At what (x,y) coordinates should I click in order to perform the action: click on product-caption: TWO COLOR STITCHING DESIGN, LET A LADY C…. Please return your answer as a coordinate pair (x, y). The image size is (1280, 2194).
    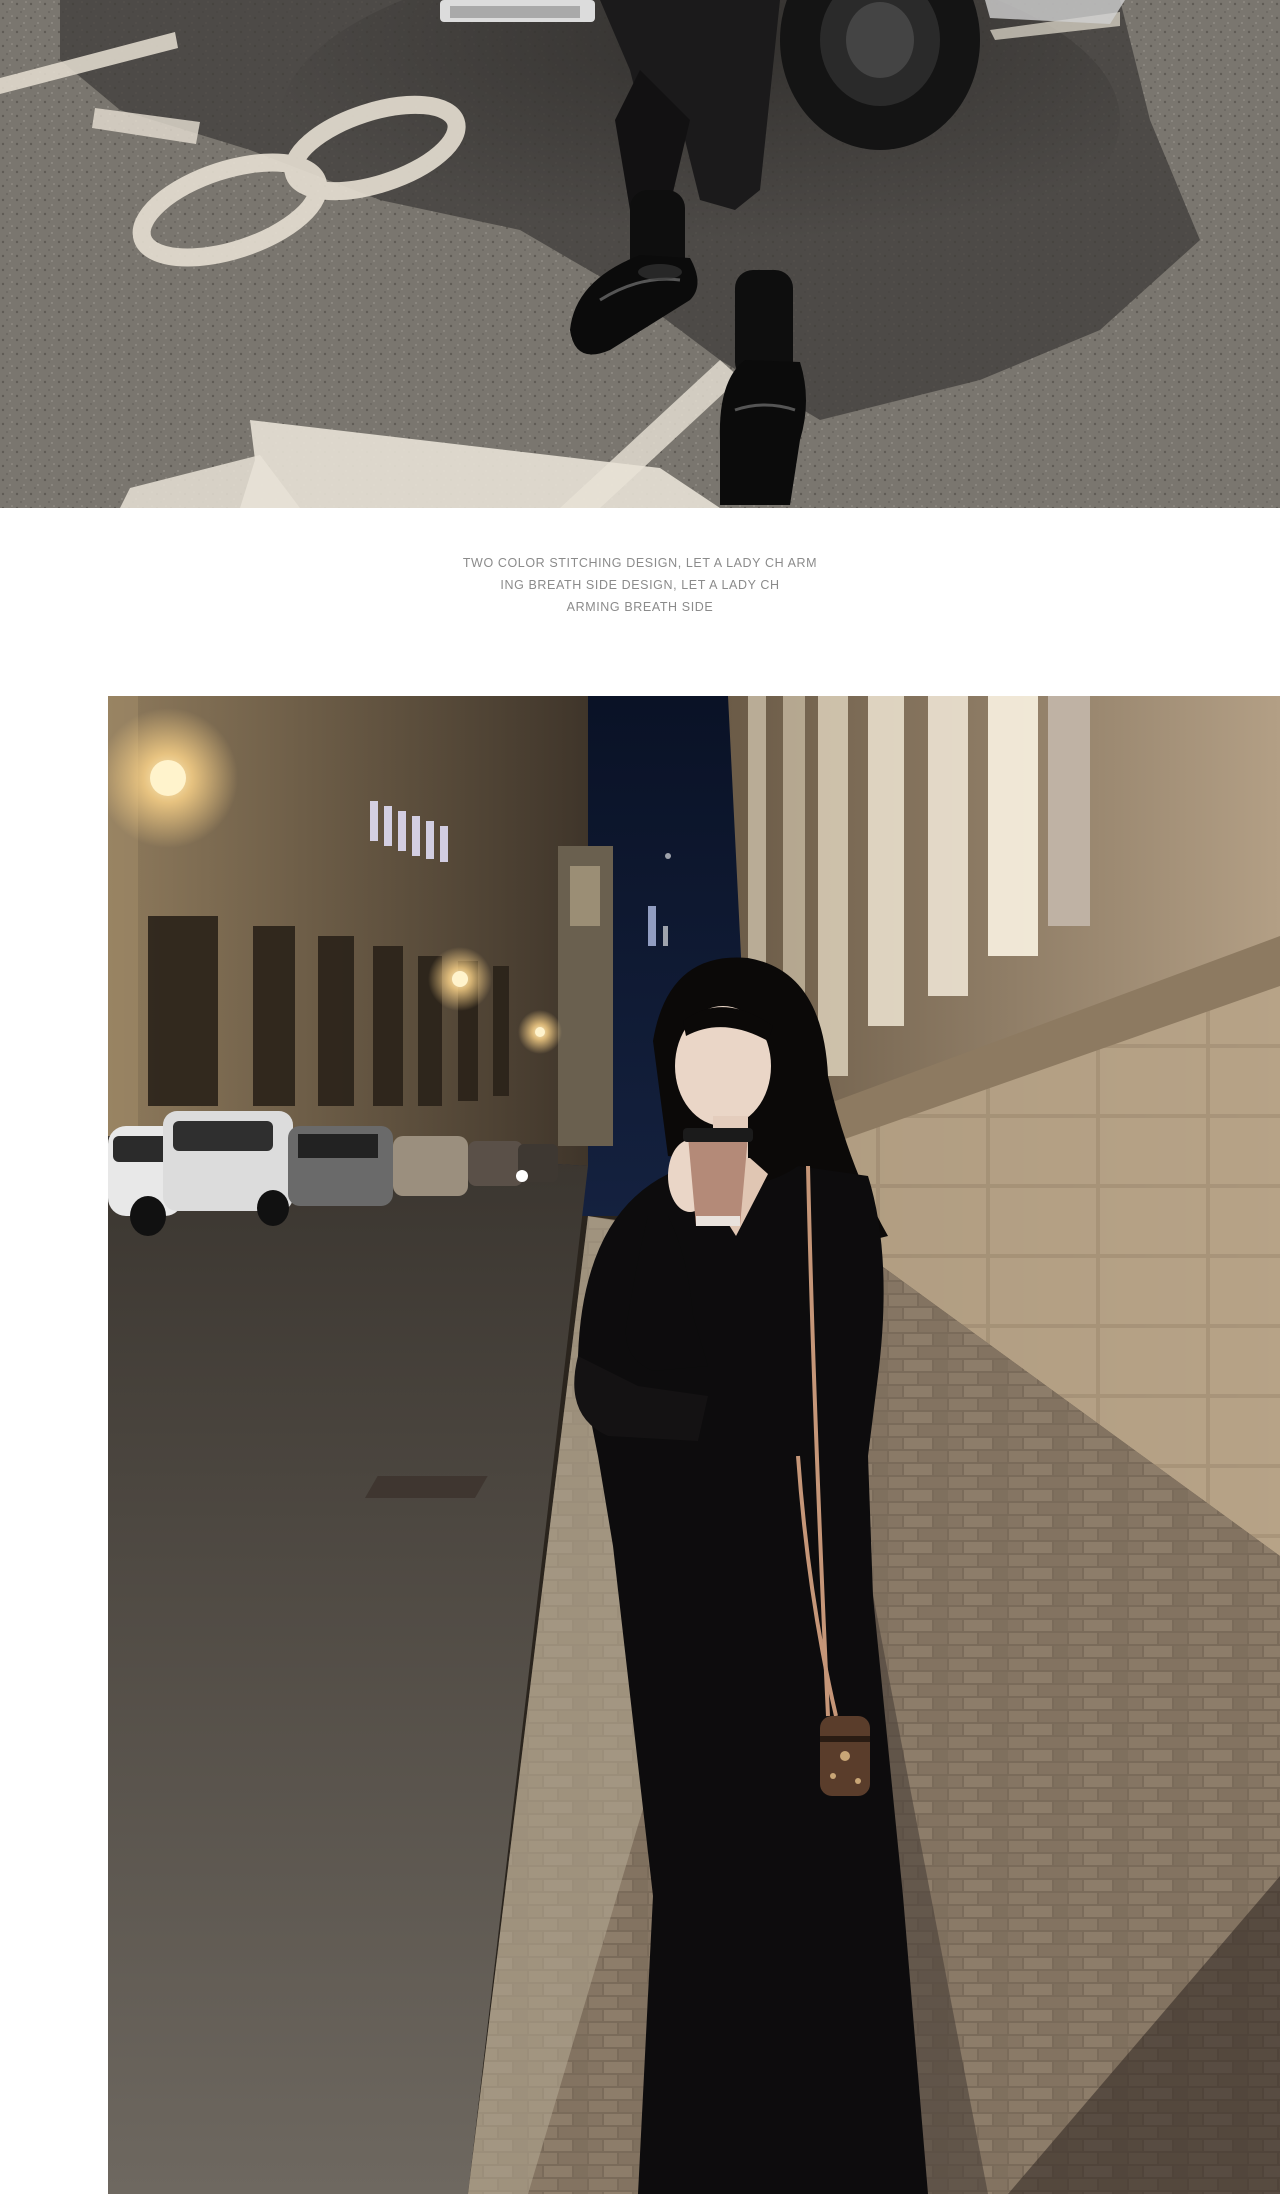
    Looking at the image, I should click on (640, 585).